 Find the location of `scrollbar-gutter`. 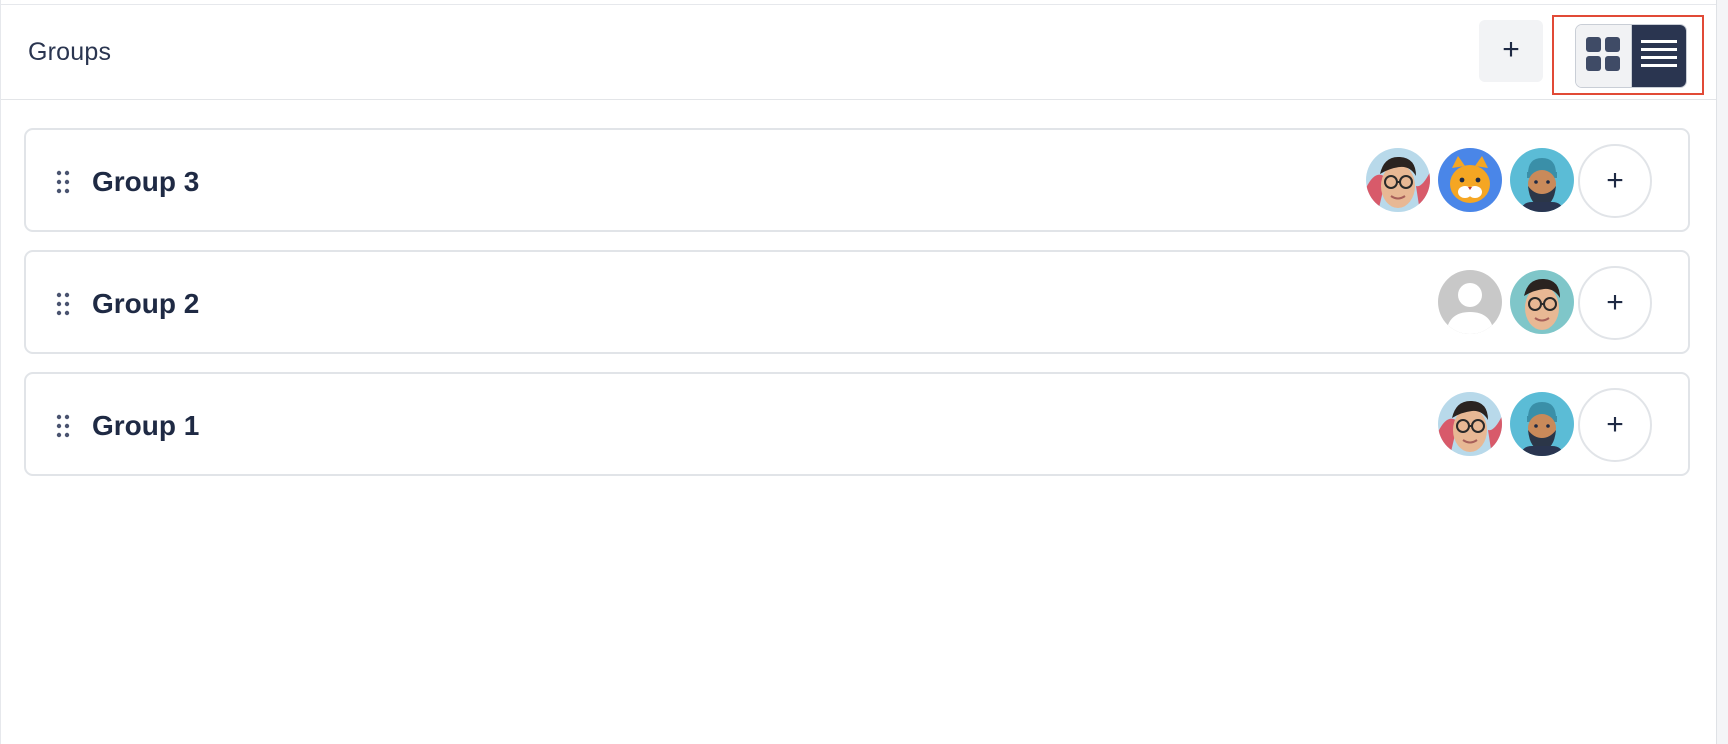

scrollbar-gutter is located at coordinates (1722, 372).